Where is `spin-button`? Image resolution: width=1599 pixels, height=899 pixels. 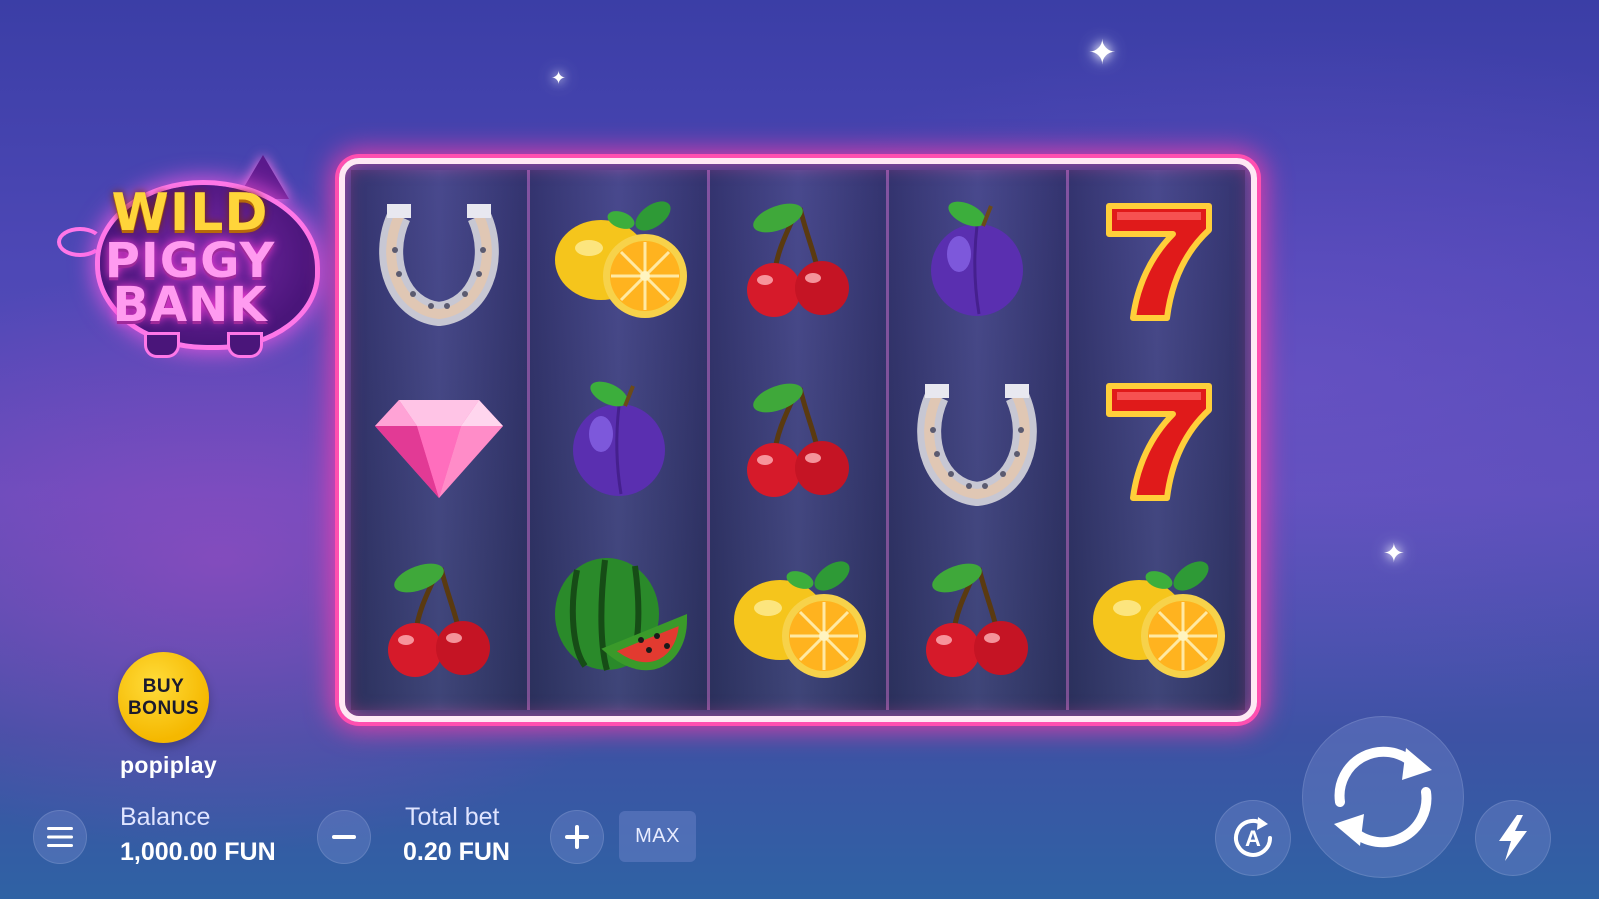
spin-button is located at coordinates (1383, 797).